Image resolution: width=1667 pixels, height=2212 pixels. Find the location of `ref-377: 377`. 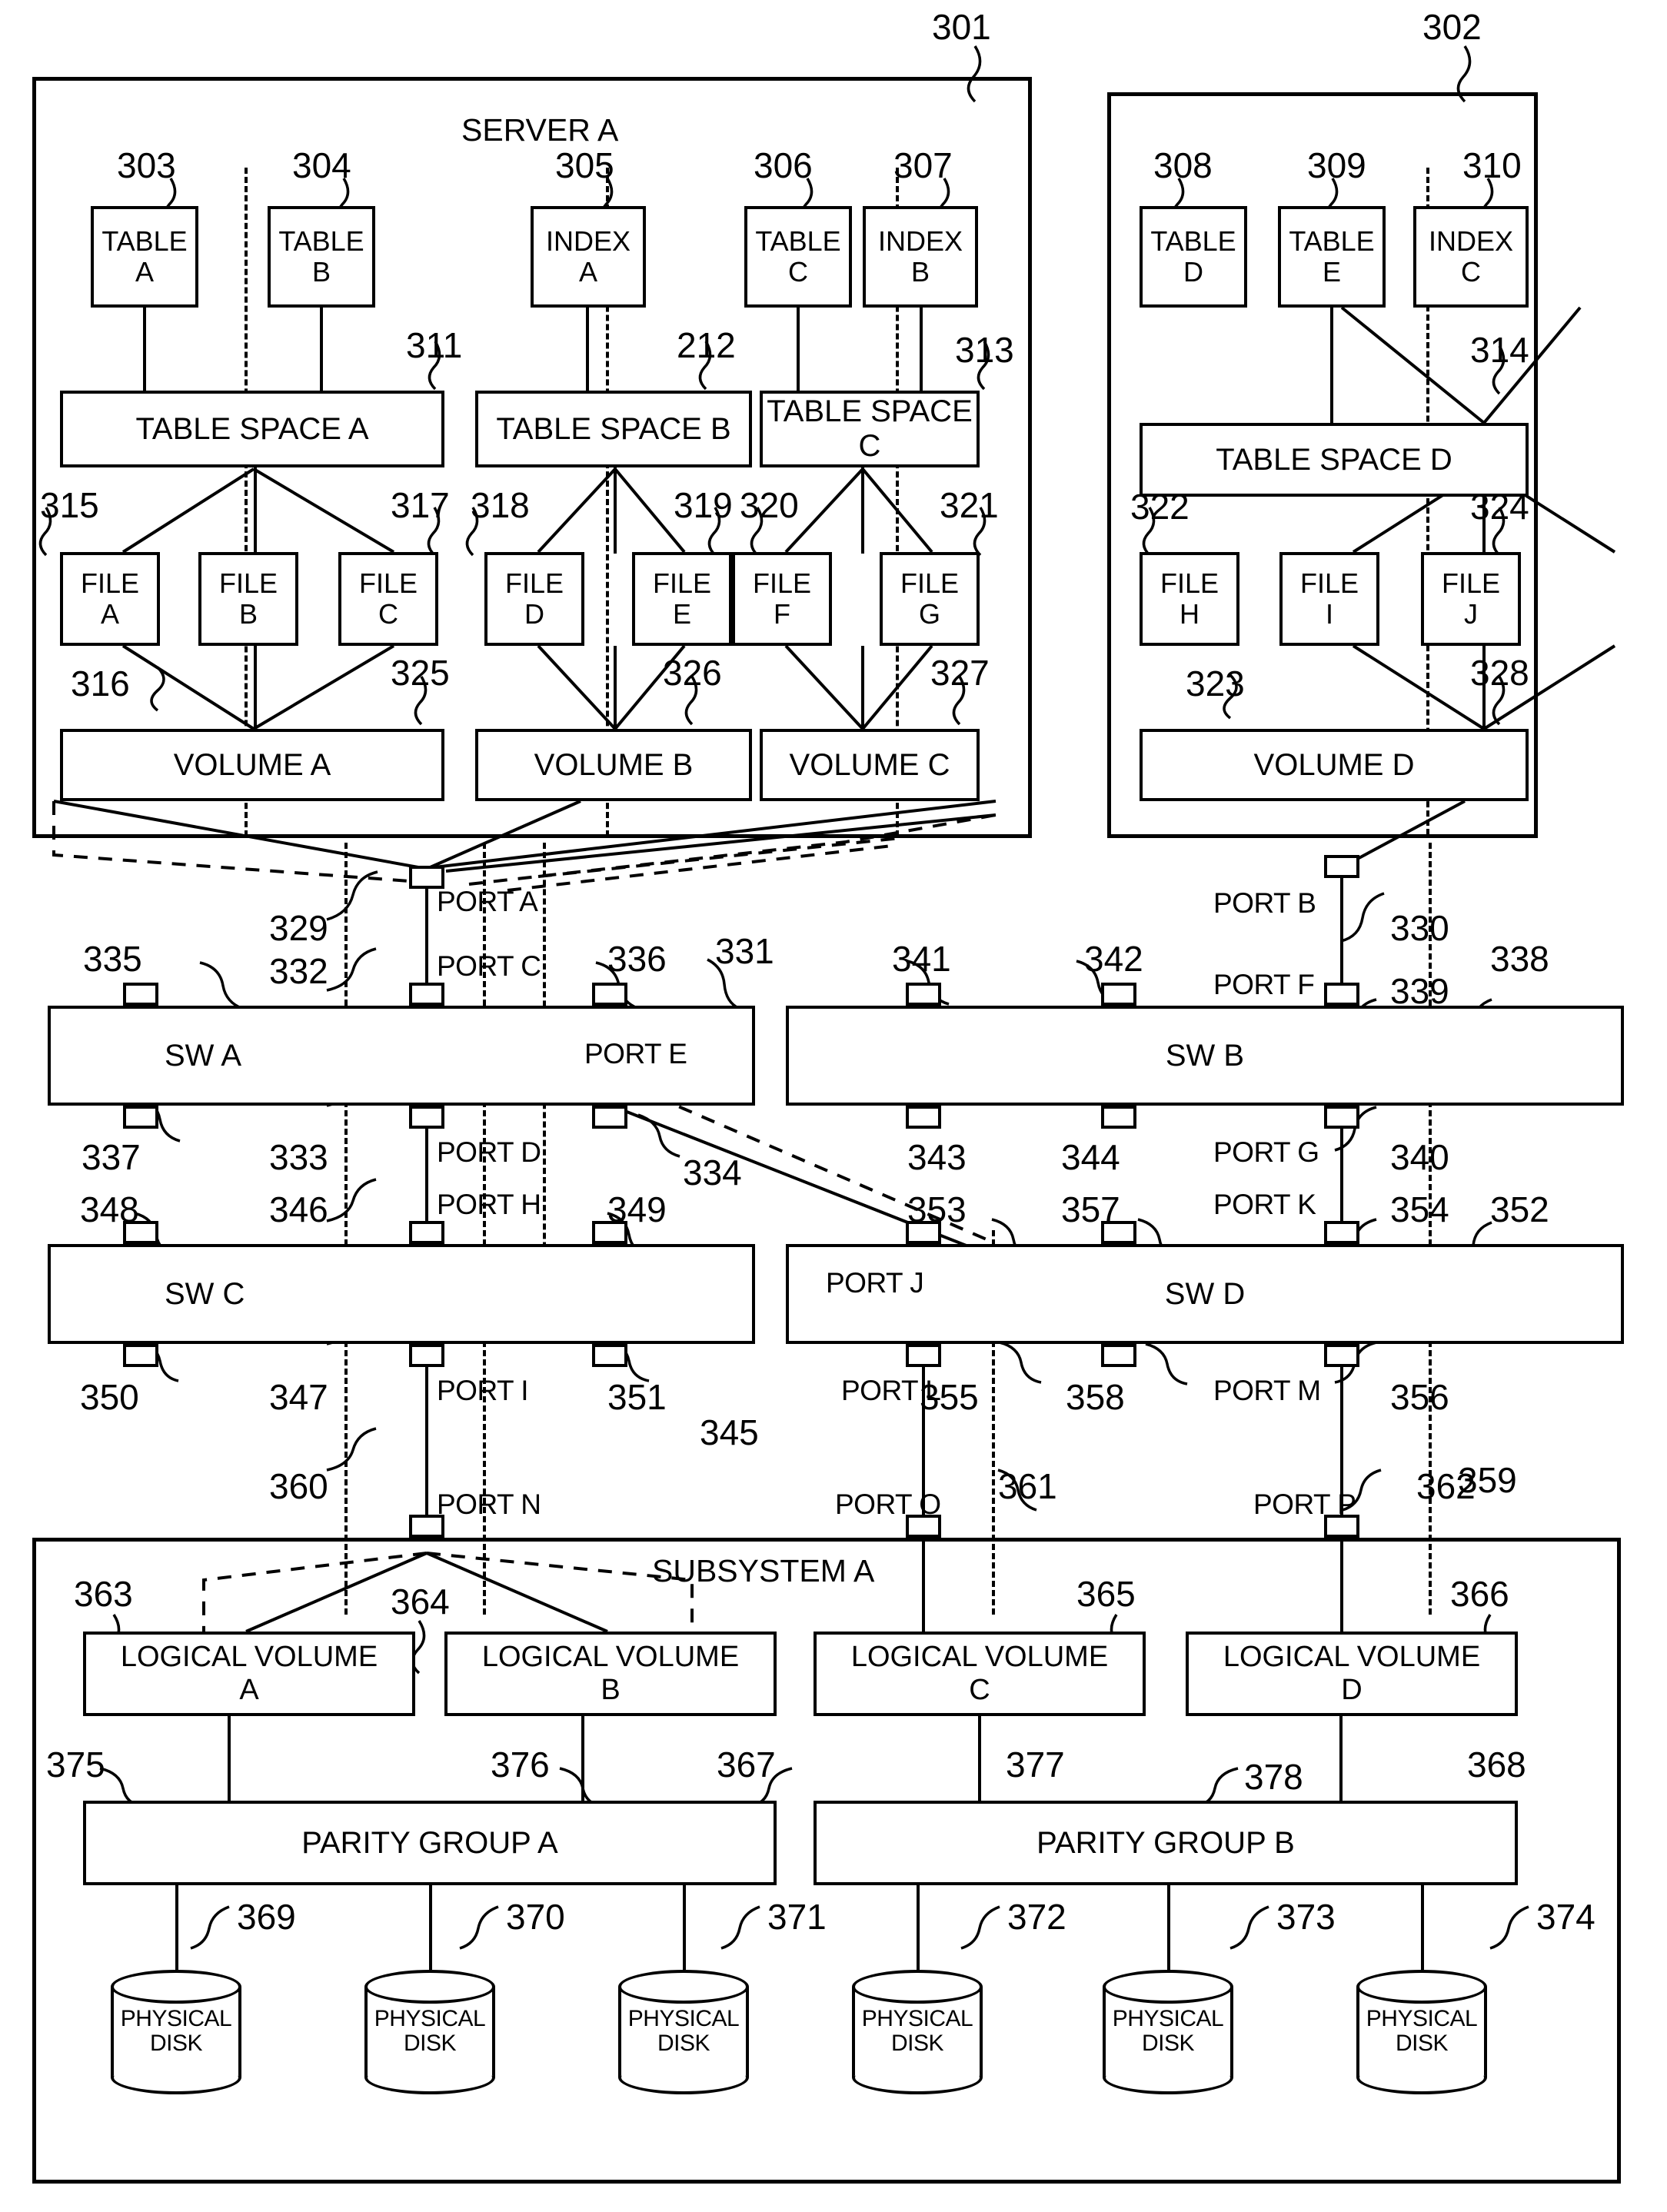

ref-377: 377 is located at coordinates (1035, 1765).